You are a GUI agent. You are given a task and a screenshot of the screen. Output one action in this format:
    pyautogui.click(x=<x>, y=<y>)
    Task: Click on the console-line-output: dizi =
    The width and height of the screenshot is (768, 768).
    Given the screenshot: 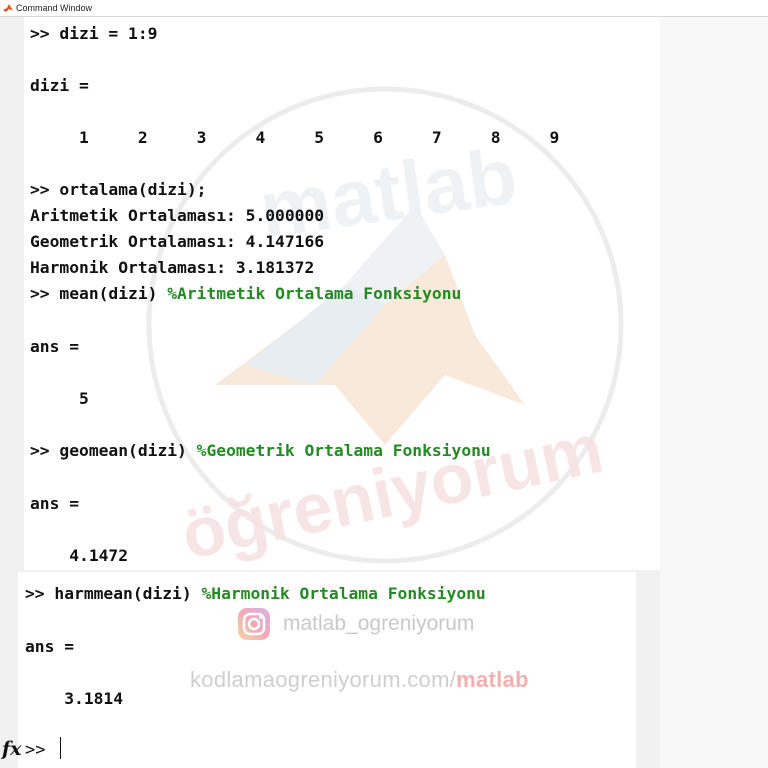 What is the action you would take?
    pyautogui.click(x=59, y=85)
    